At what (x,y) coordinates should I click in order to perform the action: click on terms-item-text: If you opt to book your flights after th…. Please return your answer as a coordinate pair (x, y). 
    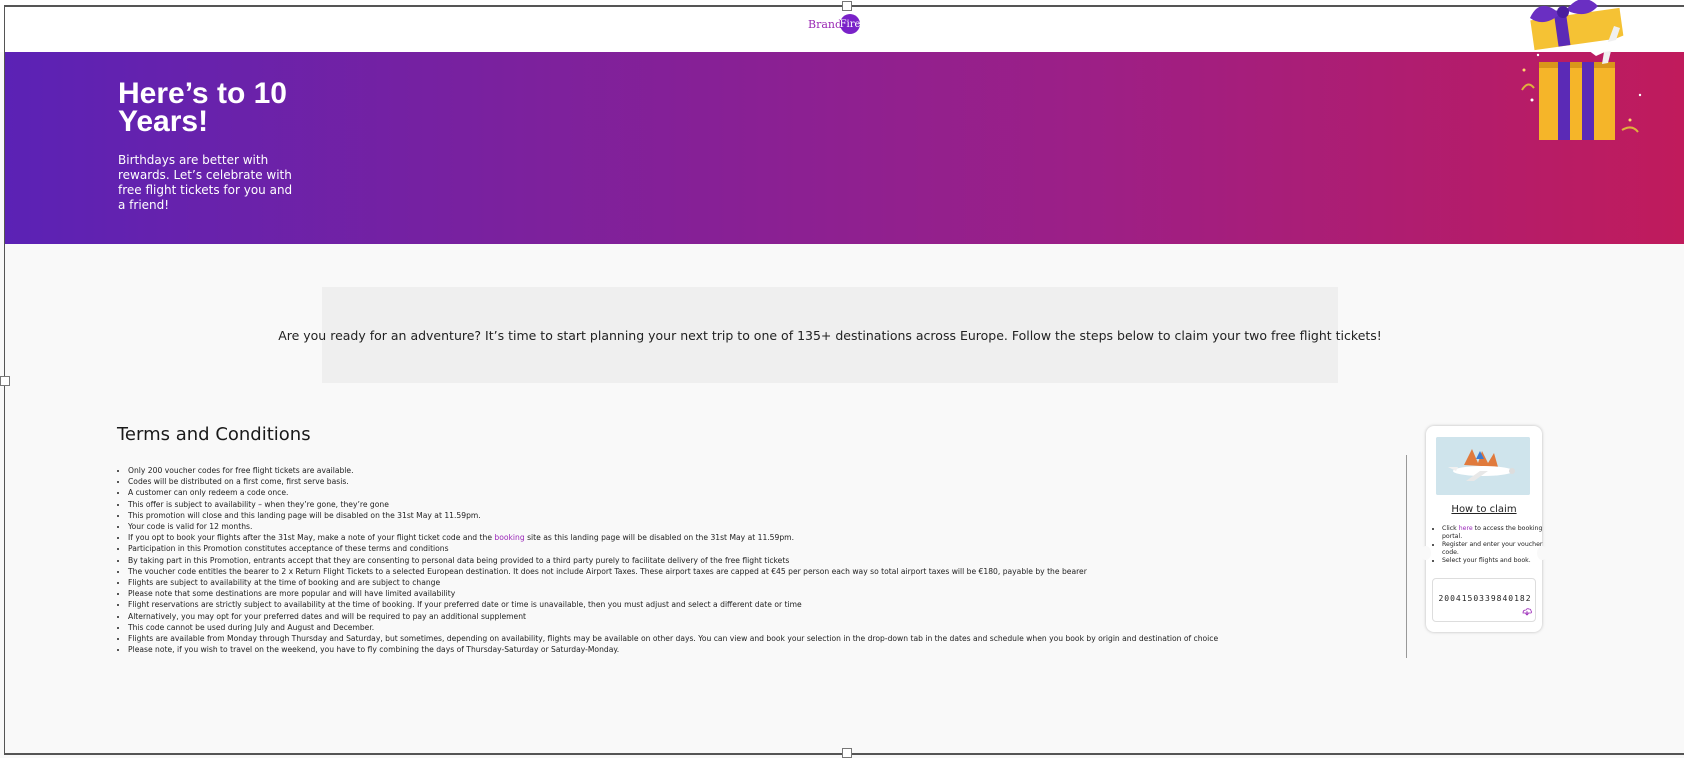
    Looking at the image, I should click on (311, 538).